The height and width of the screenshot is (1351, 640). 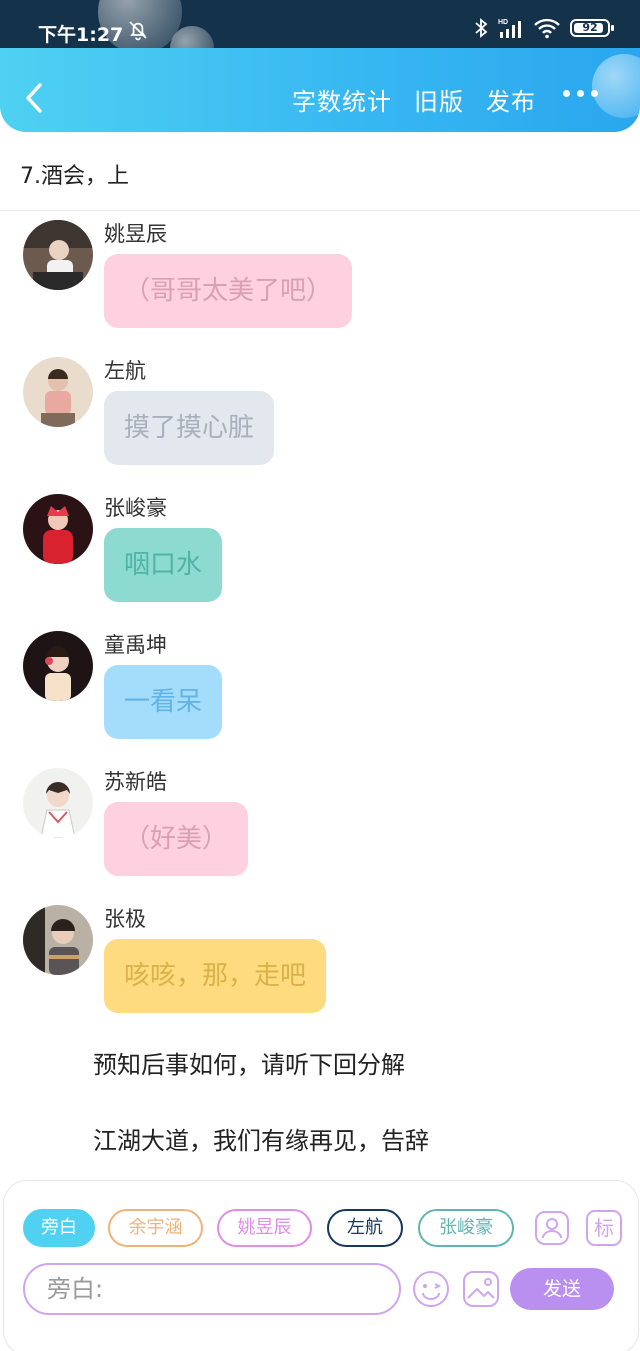 I want to click on speaker-name: 姚昱辰, so click(x=135, y=234).